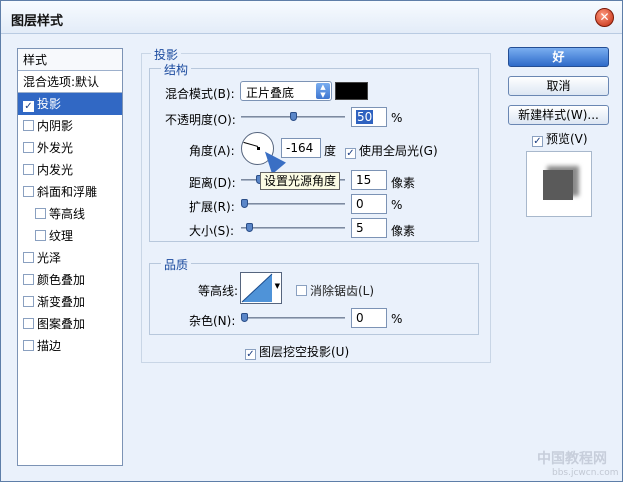 This screenshot has height=482, width=623. I want to click on size-input: 5, so click(369, 228).